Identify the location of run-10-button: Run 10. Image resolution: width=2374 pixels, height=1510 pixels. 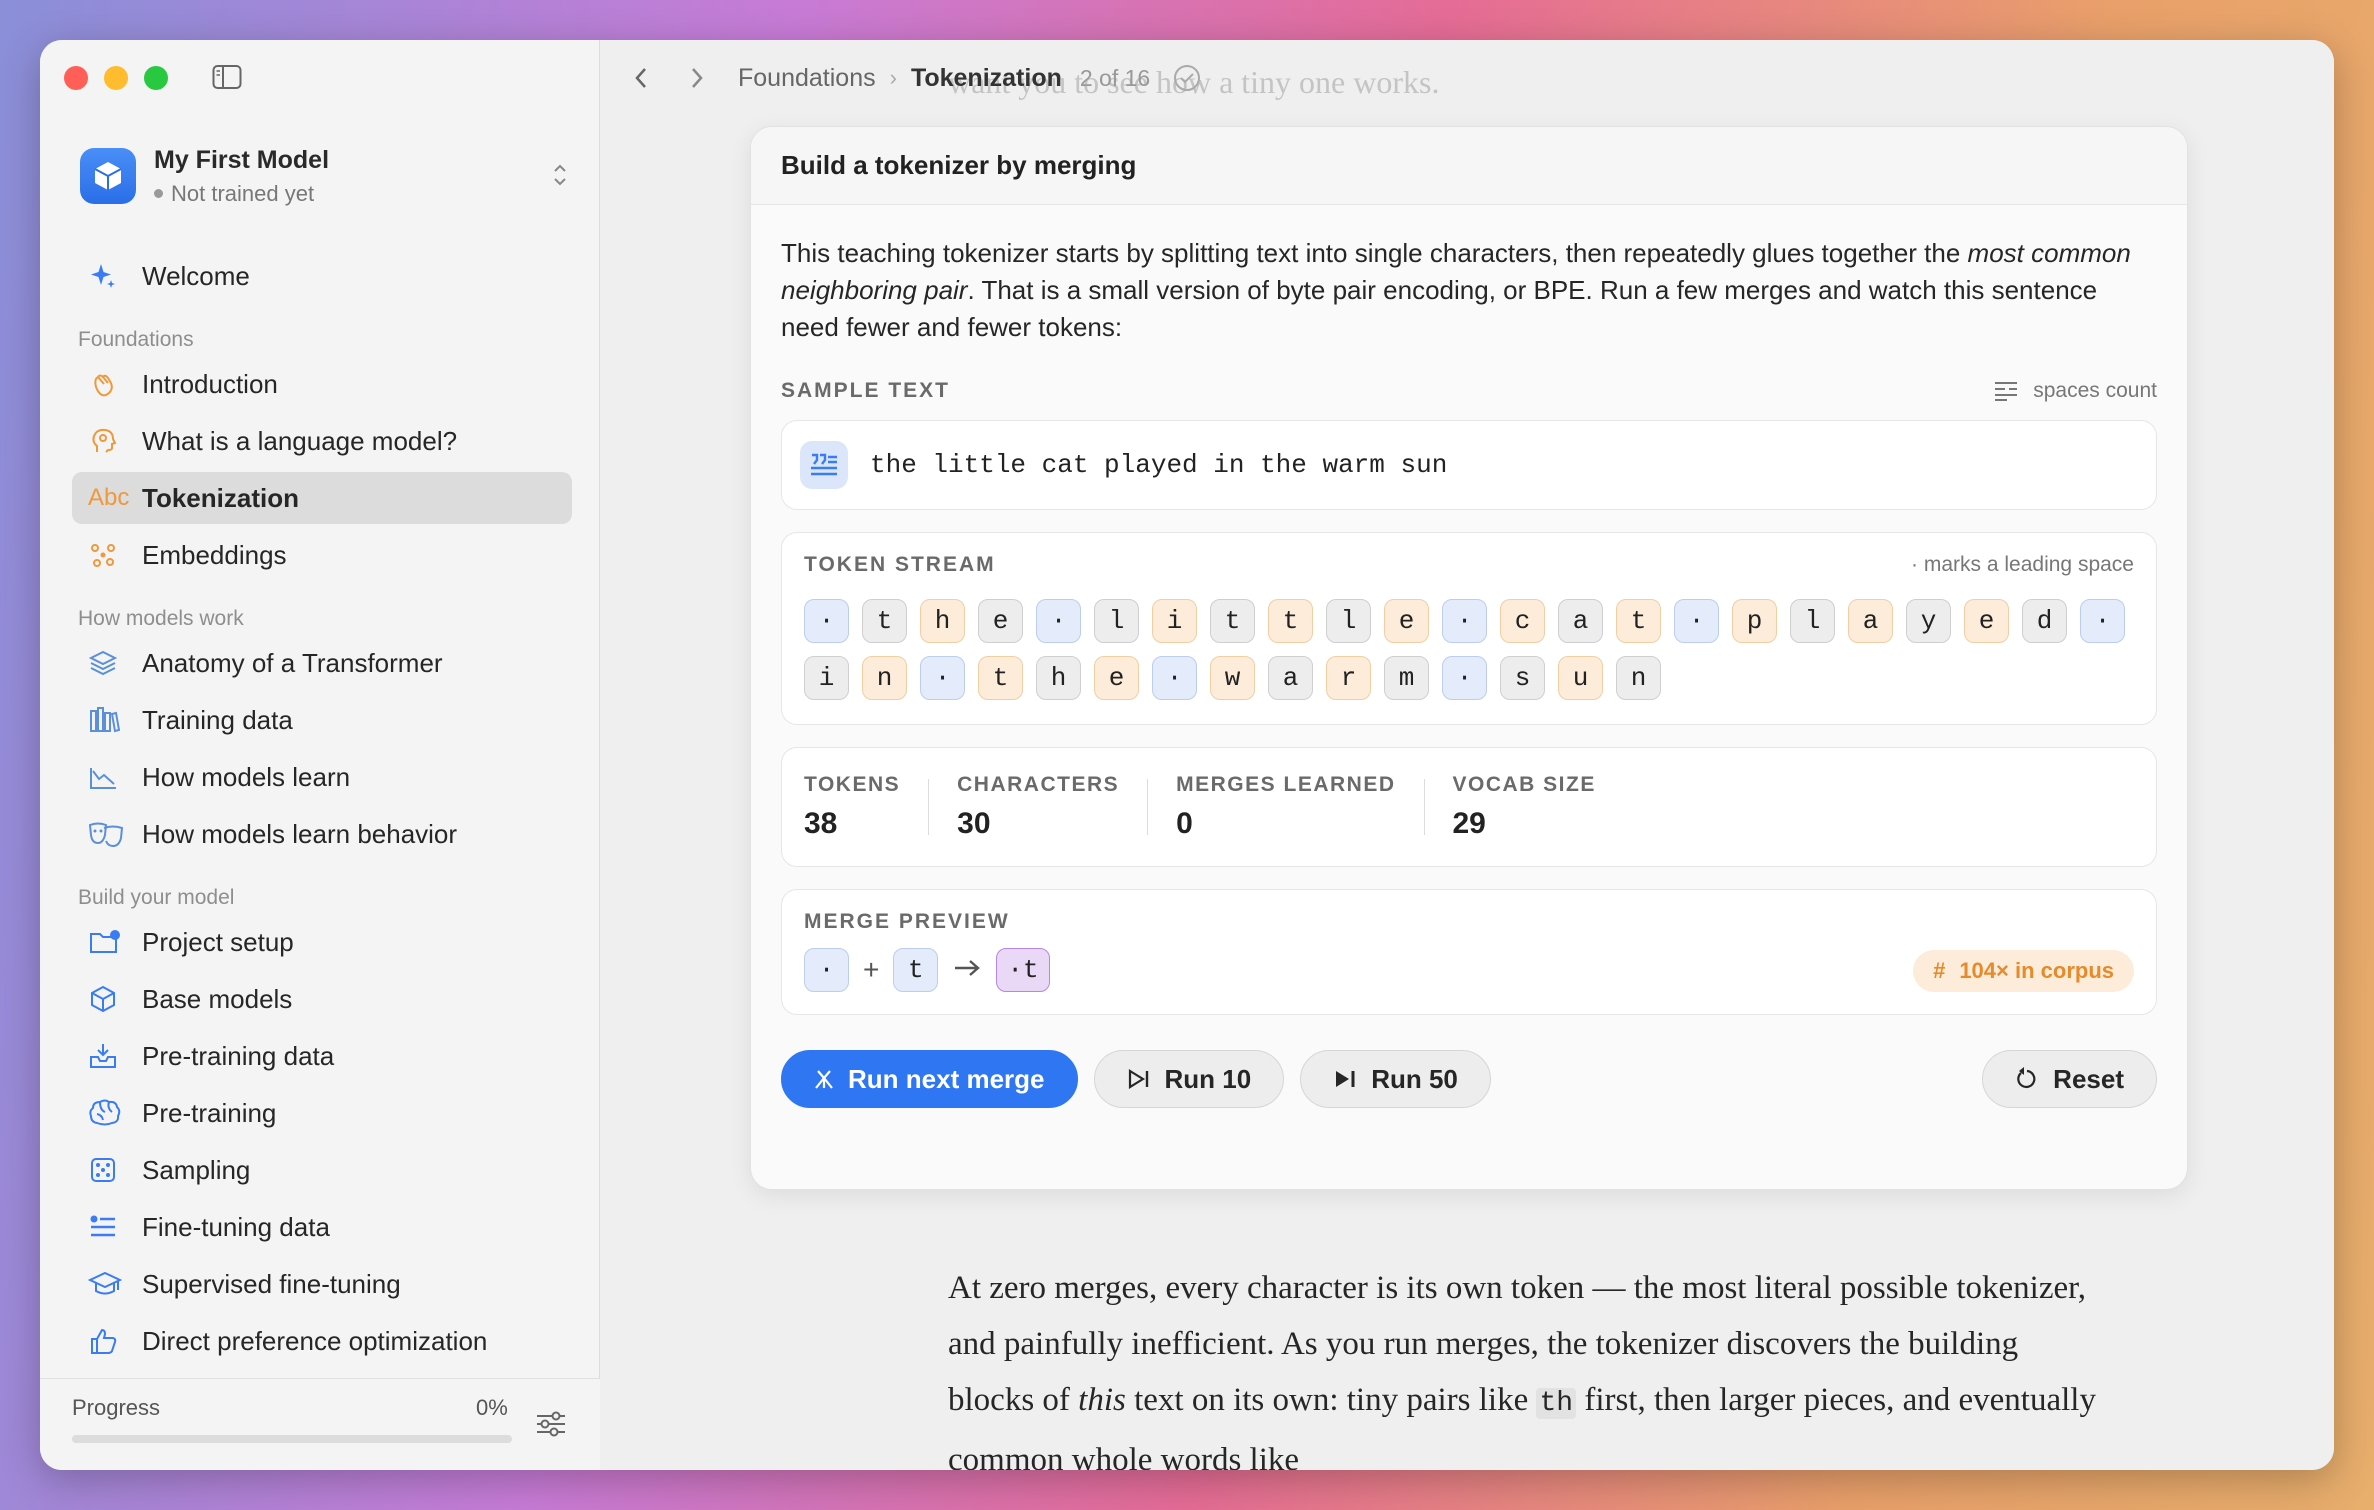
(1189, 1079).